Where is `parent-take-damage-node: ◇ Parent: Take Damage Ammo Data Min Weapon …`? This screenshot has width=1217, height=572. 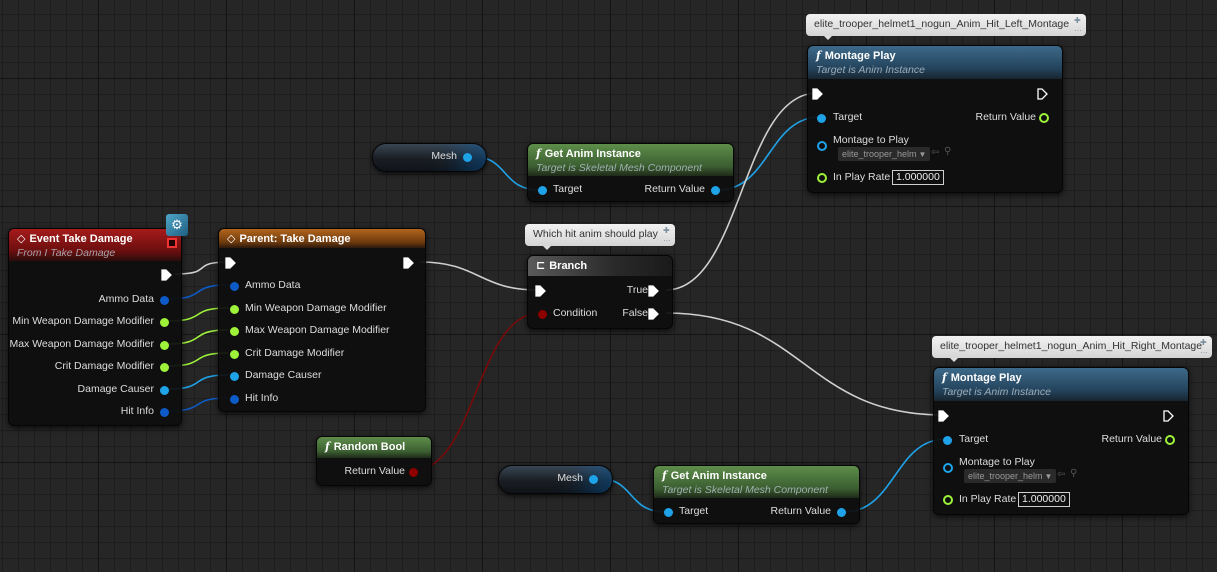 parent-take-damage-node: ◇ Parent: Take Damage Ammo Data Min Weapon … is located at coordinates (322, 320).